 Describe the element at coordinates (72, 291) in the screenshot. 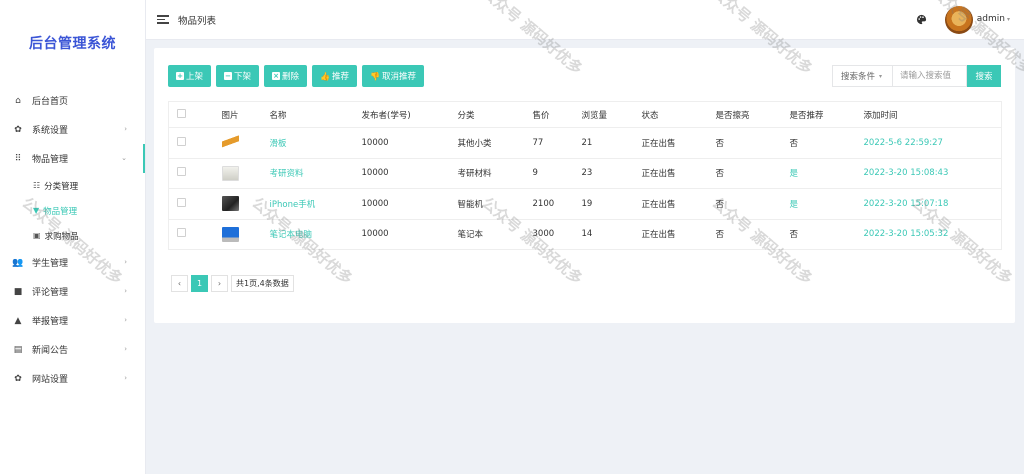

I see `sidebar-item-comments: ■ 评论管理 ›` at that location.